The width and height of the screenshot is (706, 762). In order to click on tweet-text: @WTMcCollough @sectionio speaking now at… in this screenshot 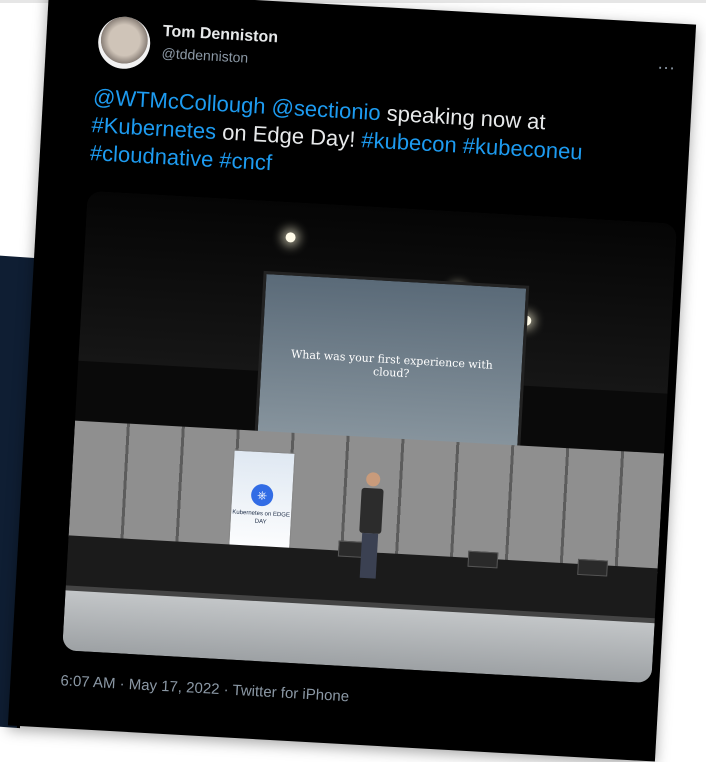, I will do `click(376, 141)`.